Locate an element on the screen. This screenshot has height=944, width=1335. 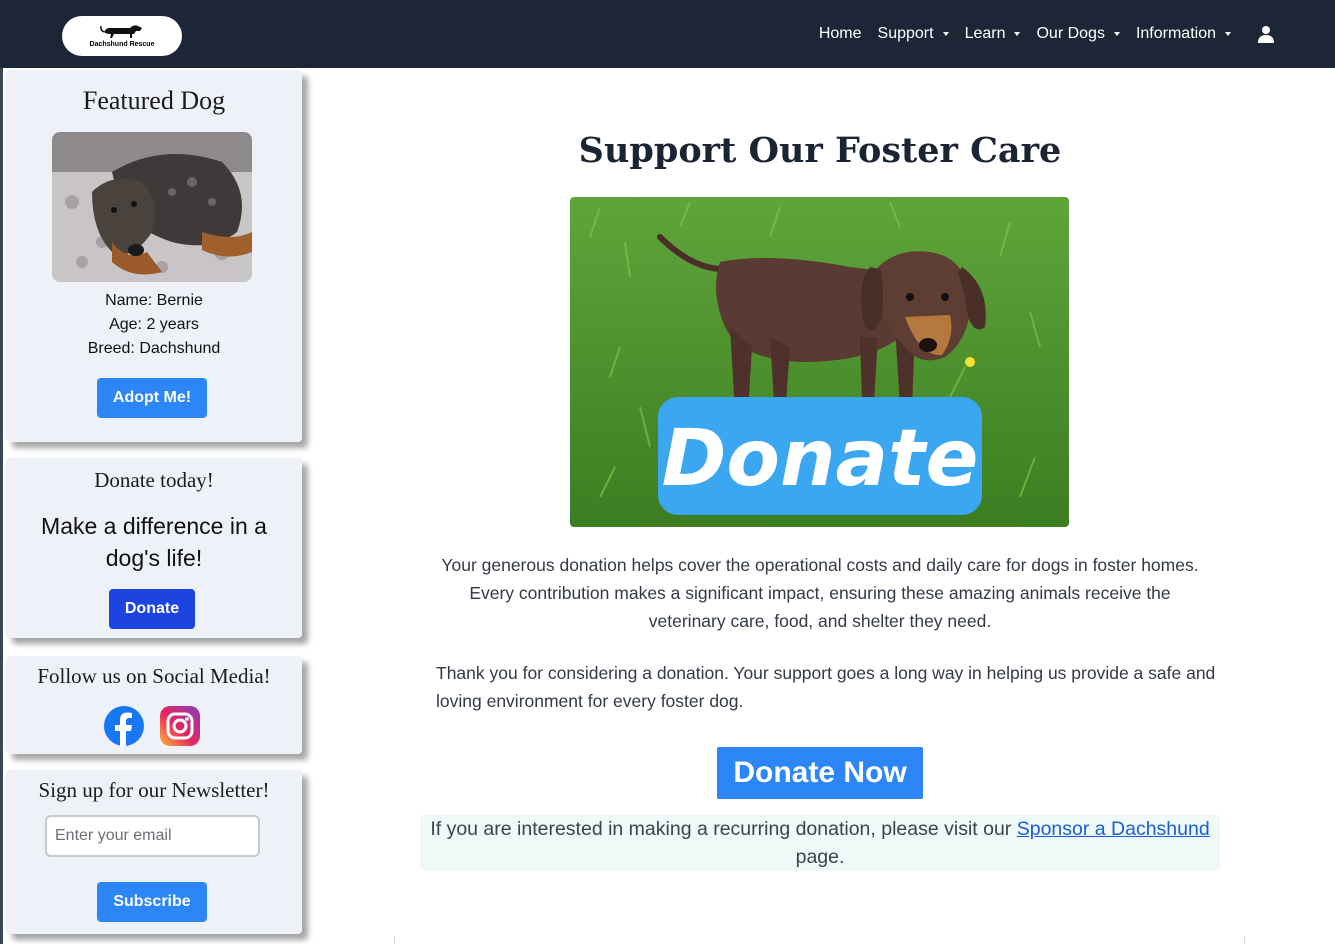
nav-information: Information is located at coordinates (1183, 34).